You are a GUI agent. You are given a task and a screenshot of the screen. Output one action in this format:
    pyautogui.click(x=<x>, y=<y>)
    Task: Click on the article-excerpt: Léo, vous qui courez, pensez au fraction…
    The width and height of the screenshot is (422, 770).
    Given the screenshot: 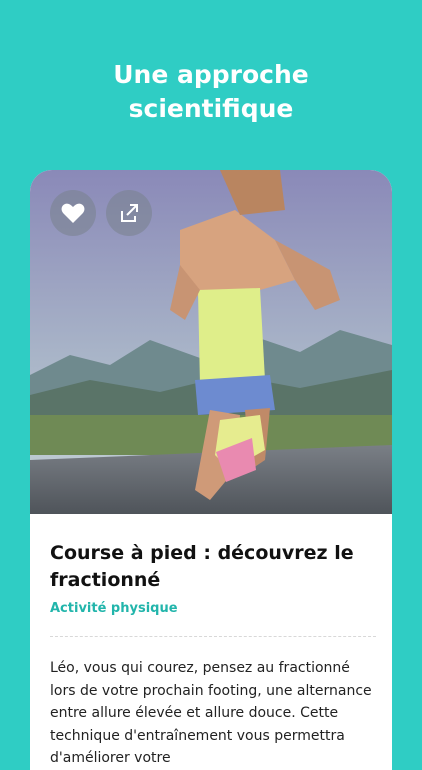 What is the action you would take?
    pyautogui.click(x=211, y=713)
    